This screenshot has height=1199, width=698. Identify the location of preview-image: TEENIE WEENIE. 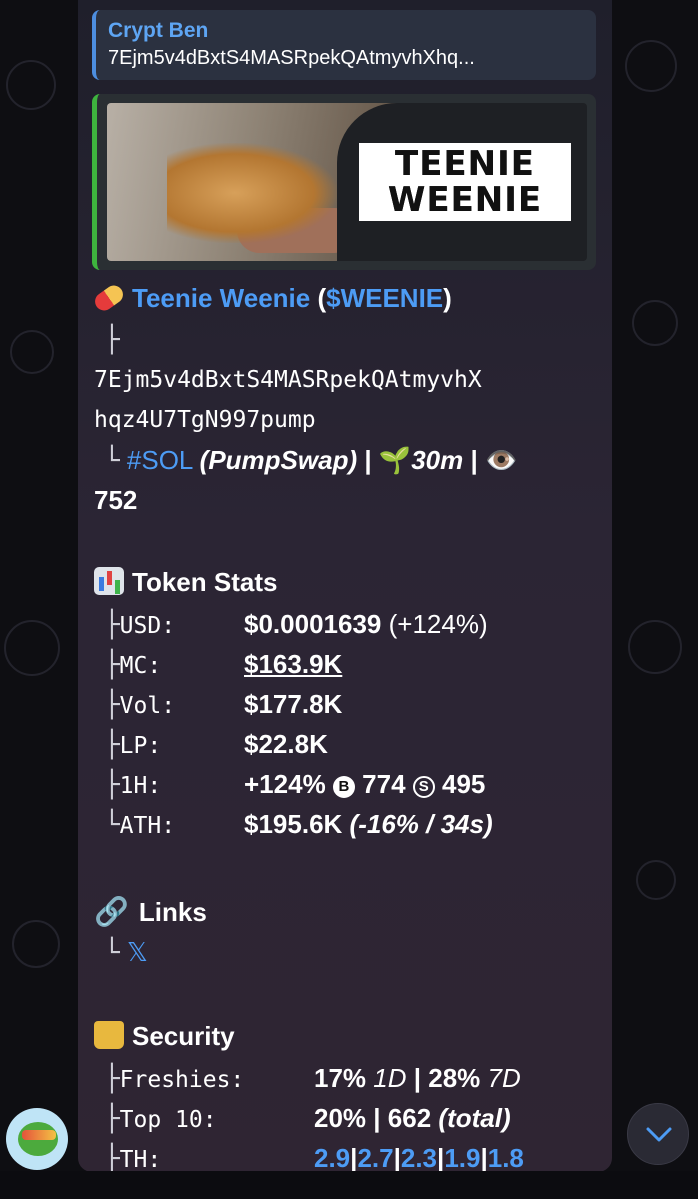
(347, 182).